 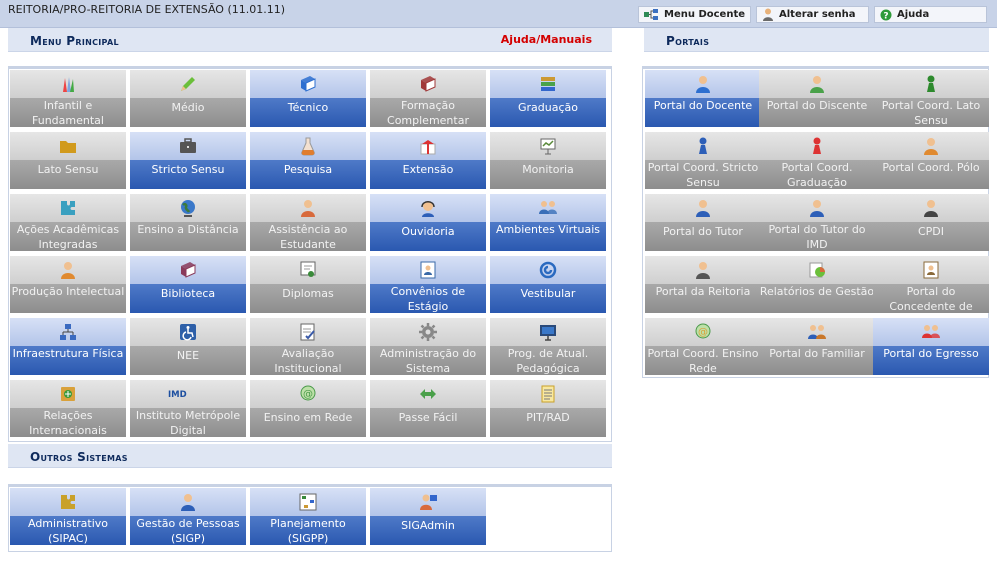 I want to click on tile-label: Avaliação Institucional, so click(x=308, y=361).